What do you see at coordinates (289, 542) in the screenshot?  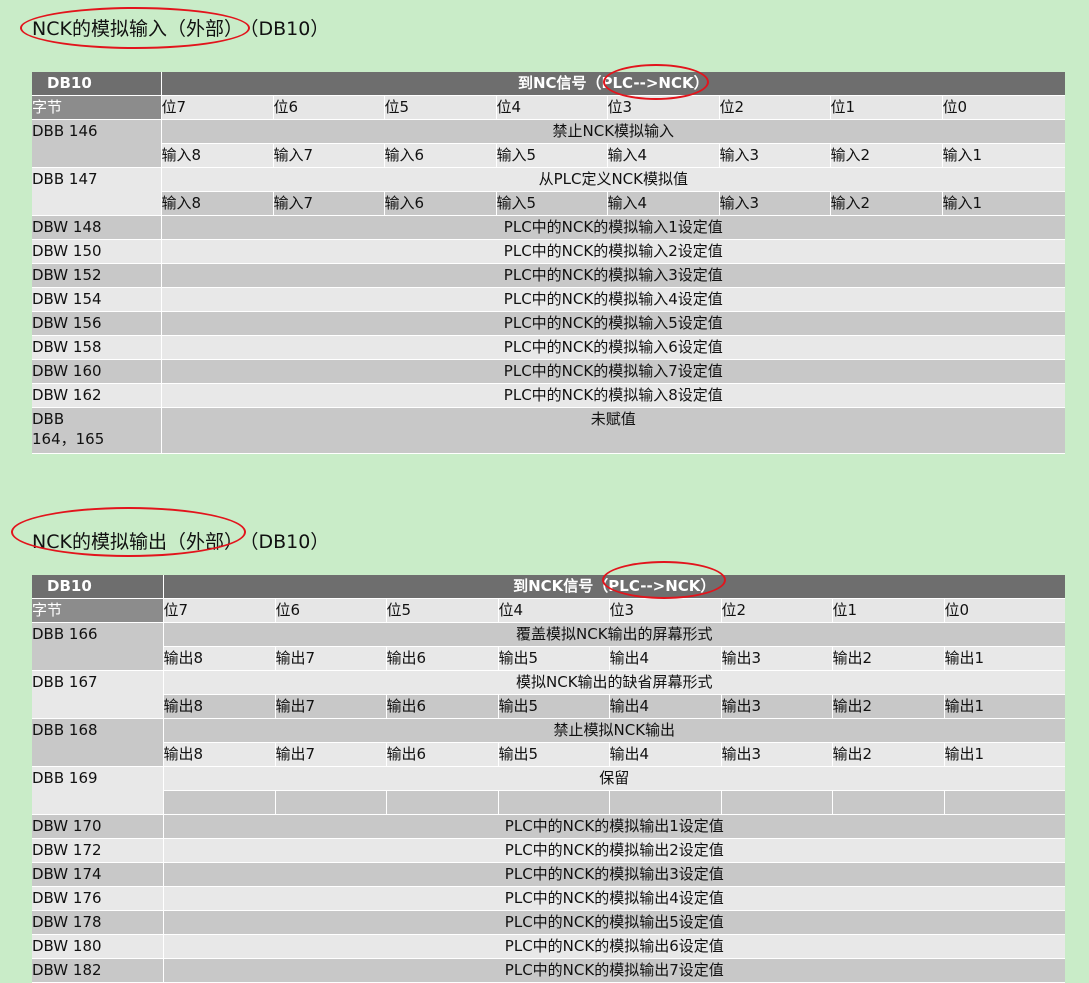 I see `section2-dbref: （DB10）` at bounding box center [289, 542].